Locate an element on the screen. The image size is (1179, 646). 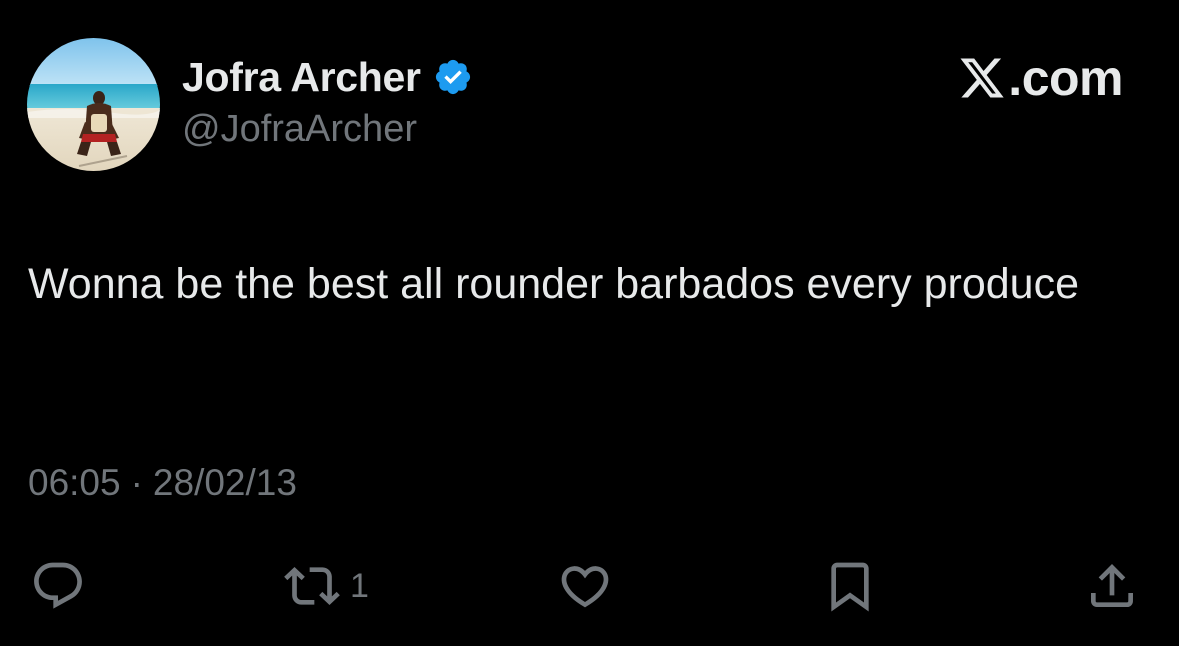
bookmark-icon is located at coordinates (850, 587).